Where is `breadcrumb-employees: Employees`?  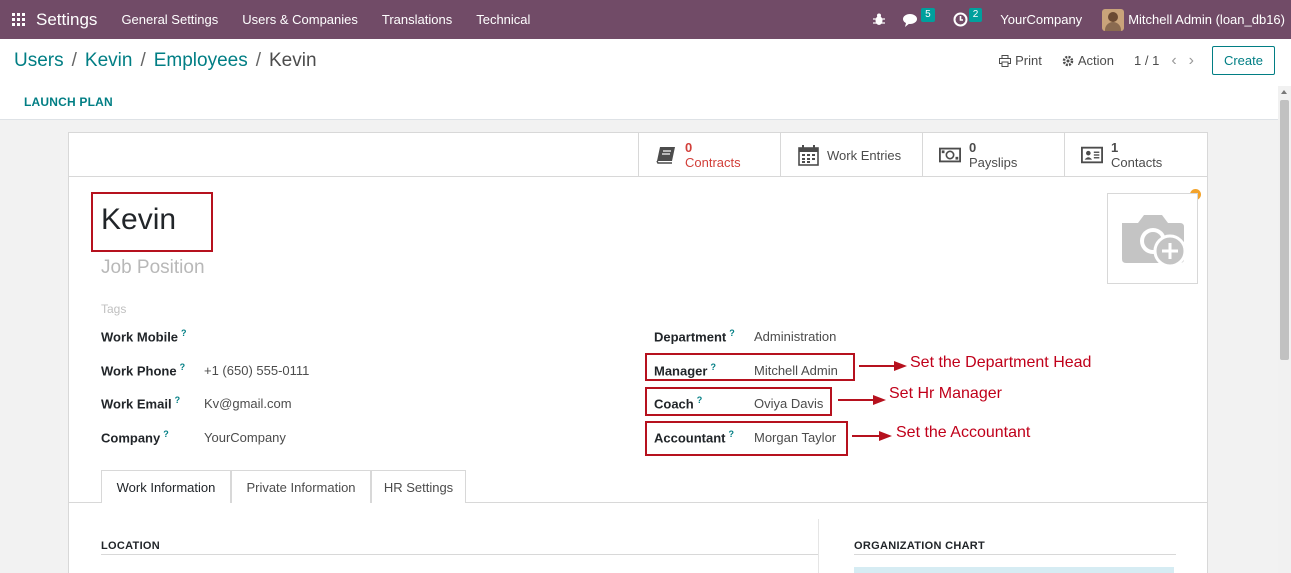
breadcrumb-employees: Employees is located at coordinates (201, 61).